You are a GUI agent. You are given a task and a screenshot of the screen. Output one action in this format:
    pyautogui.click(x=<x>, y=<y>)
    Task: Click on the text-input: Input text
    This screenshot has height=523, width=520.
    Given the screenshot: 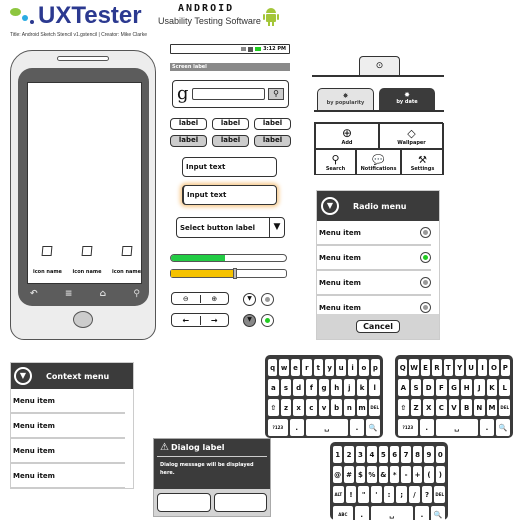 What is the action you would take?
    pyautogui.click(x=229, y=167)
    